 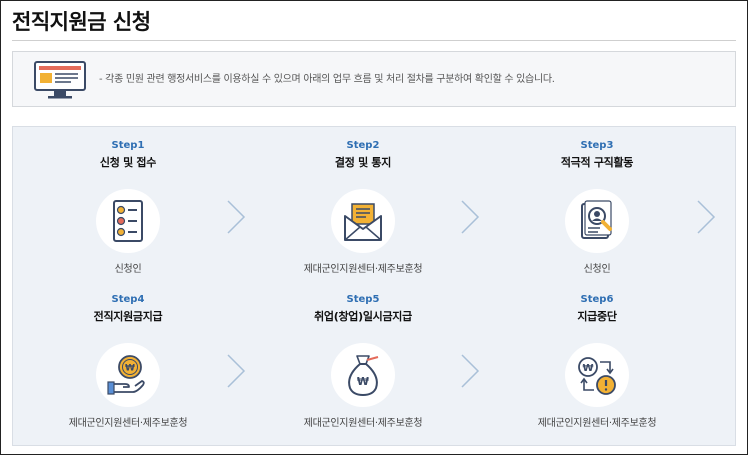 I want to click on step-title: 취업(창업)일시금지급, so click(x=363, y=316).